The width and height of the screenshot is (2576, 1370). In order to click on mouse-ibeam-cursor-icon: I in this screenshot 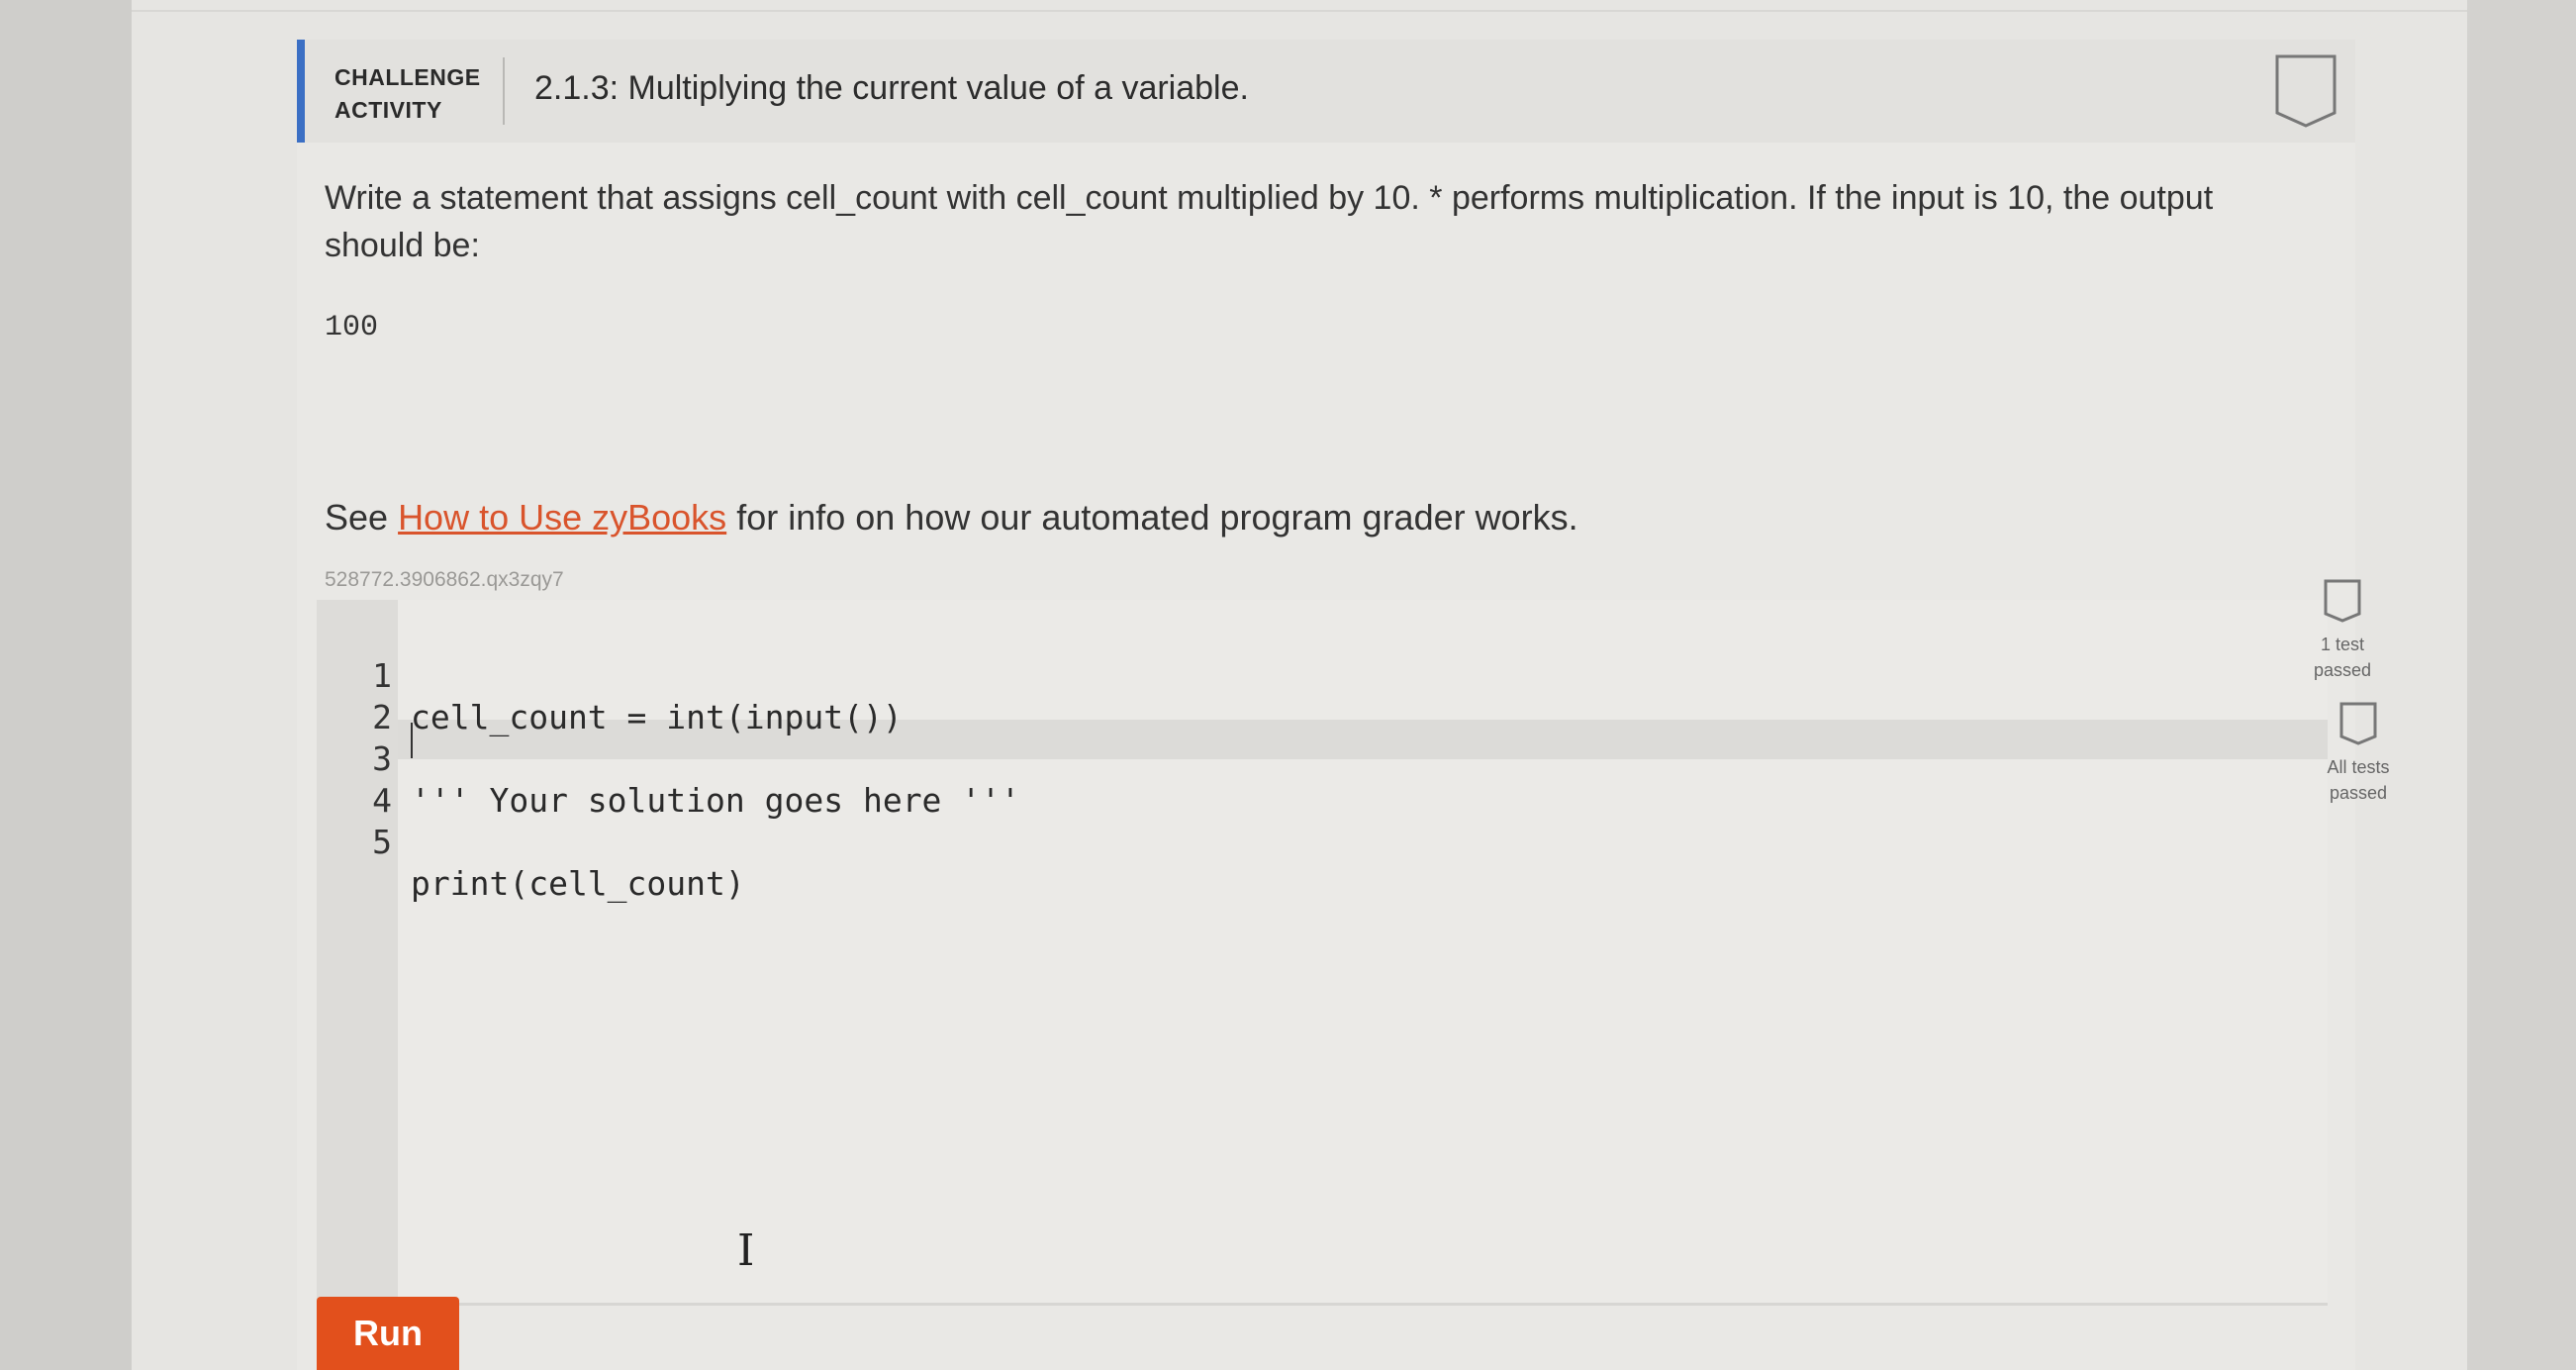, I will do `click(746, 1250)`.